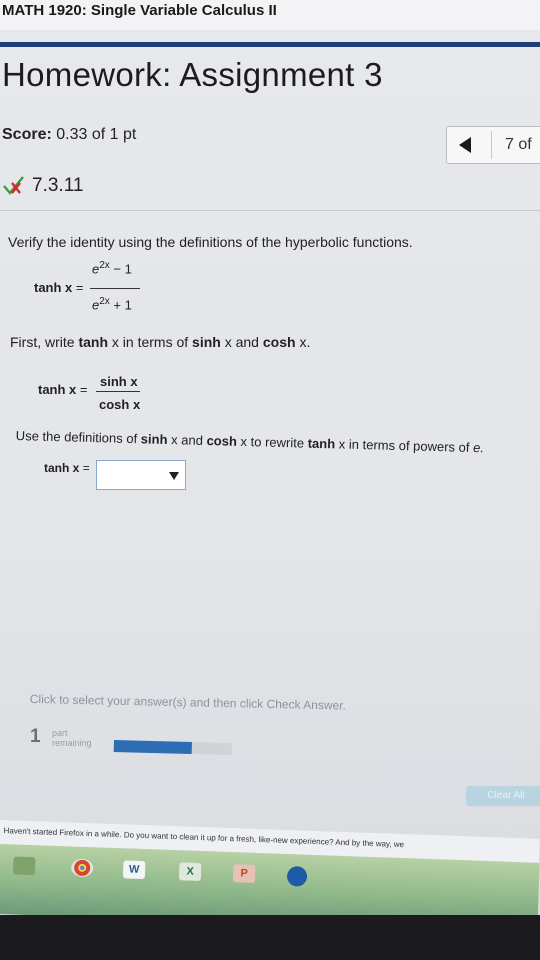 This screenshot has height=960, width=540. I want to click on parts-label-line1: part, so click(60, 733).